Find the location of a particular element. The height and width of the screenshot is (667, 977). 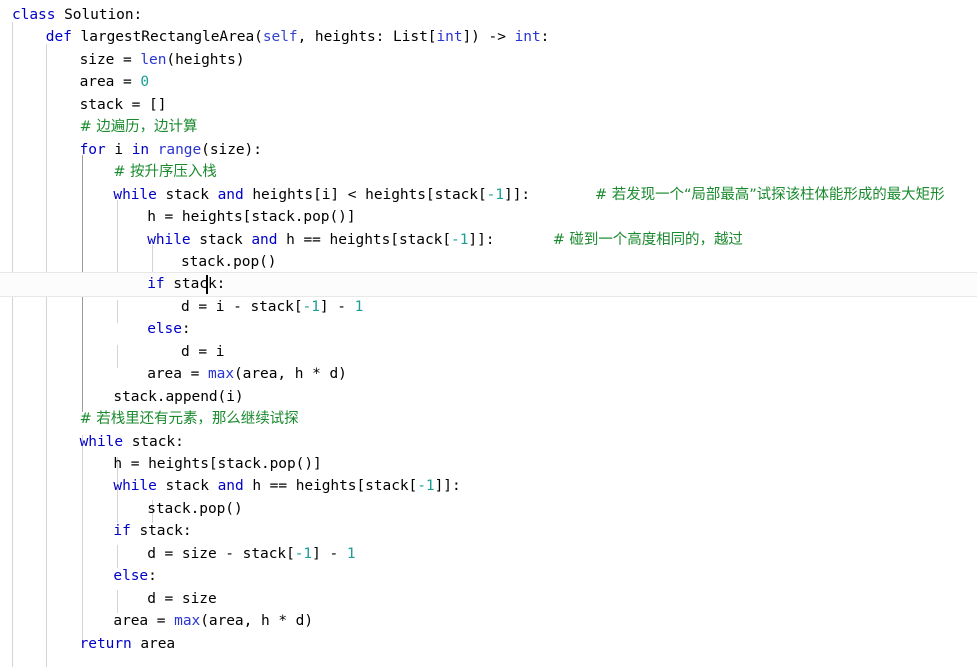

code-line: d = size is located at coordinates (182, 599).